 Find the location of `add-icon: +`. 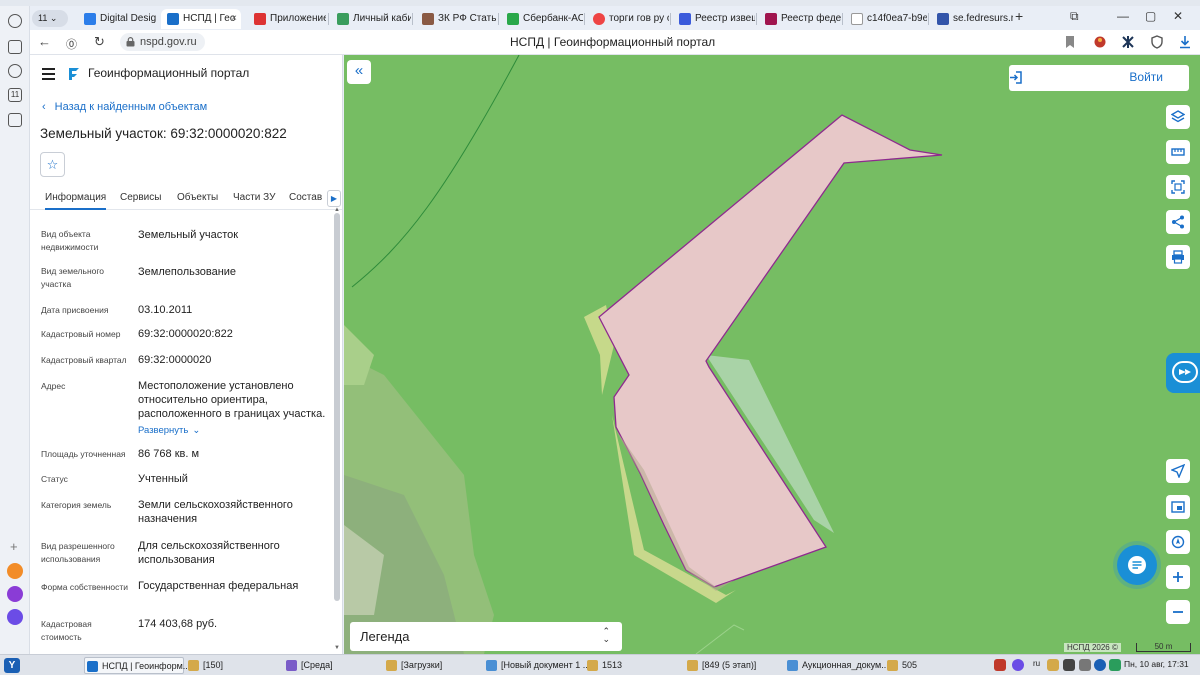

add-icon: + is located at coordinates (14, 546).